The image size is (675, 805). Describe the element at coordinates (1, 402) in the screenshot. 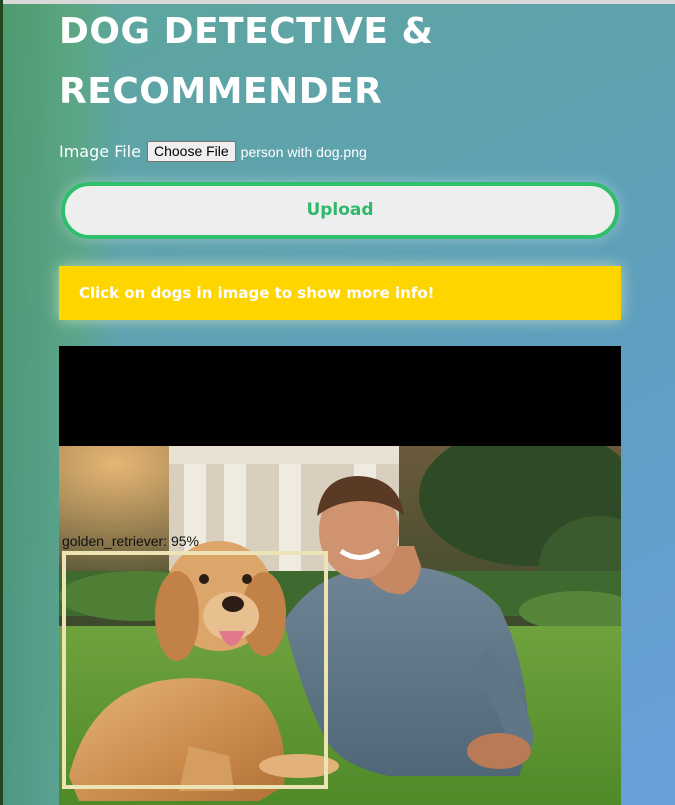

I see `window-left-edge` at that location.